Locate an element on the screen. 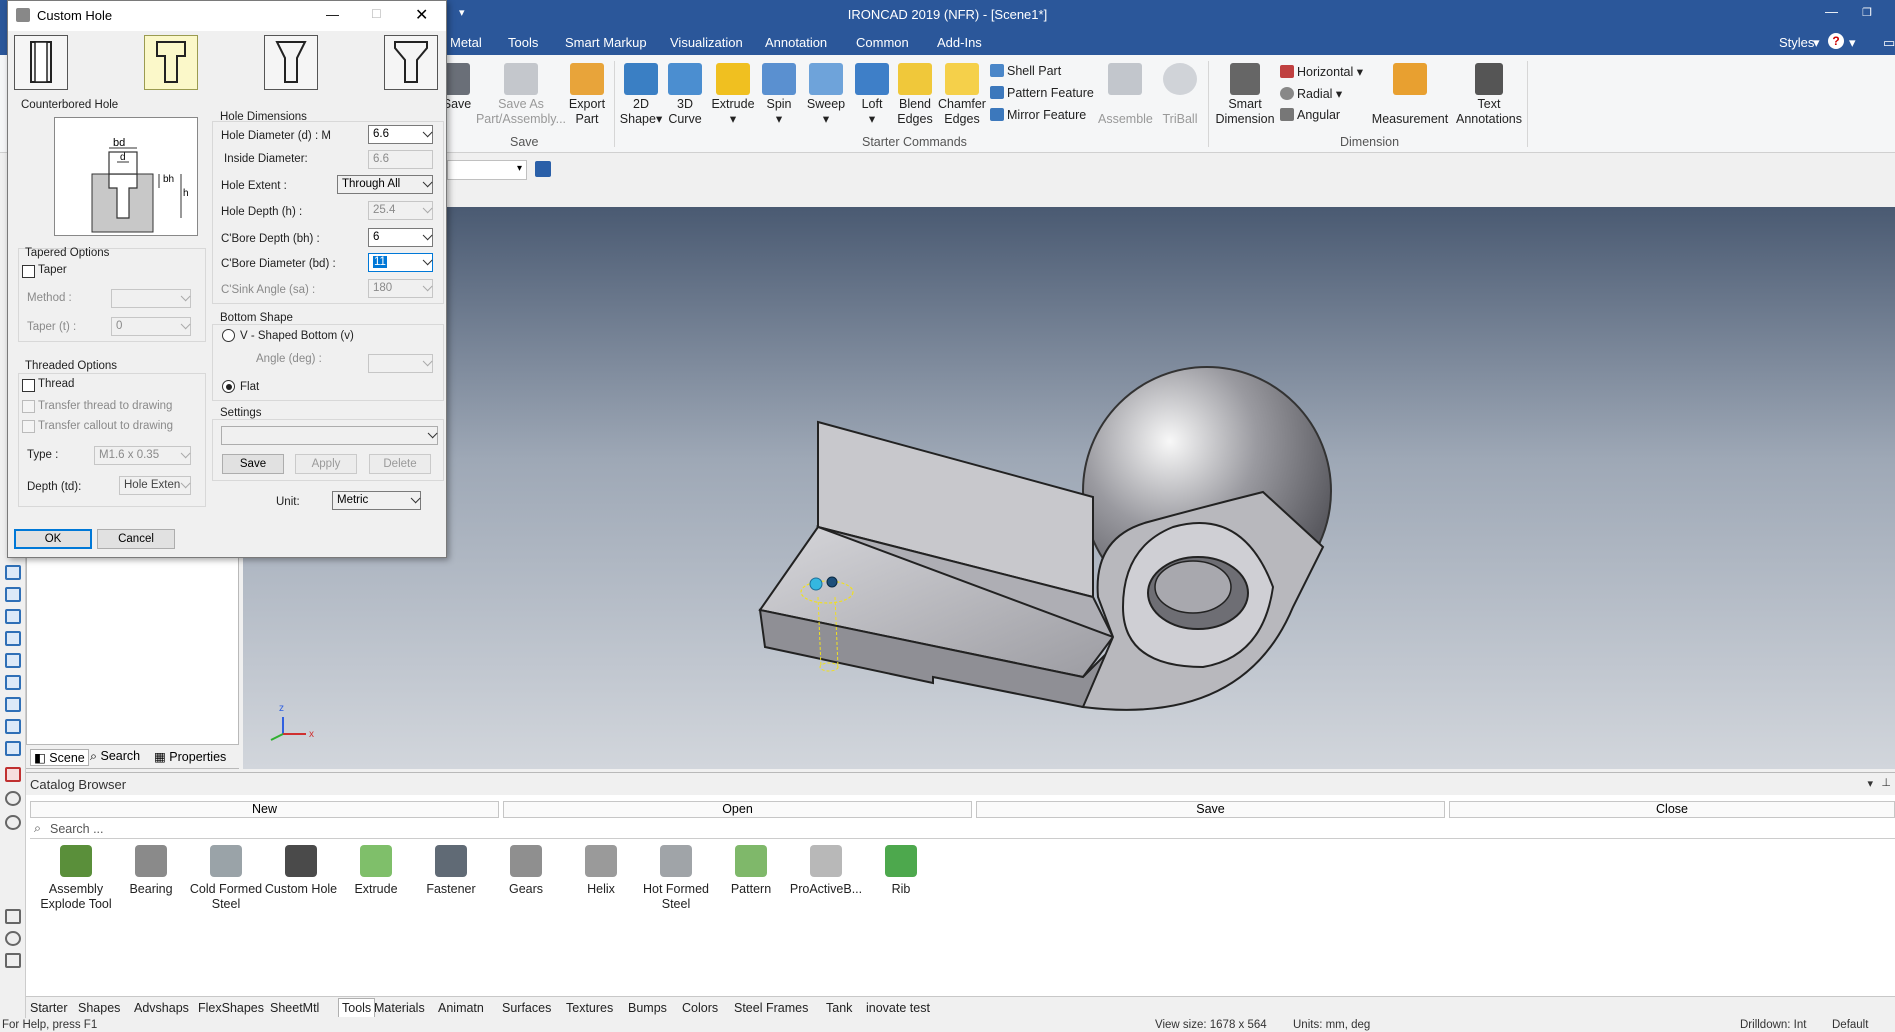  catalog-tab: Colors is located at coordinates (700, 1008).